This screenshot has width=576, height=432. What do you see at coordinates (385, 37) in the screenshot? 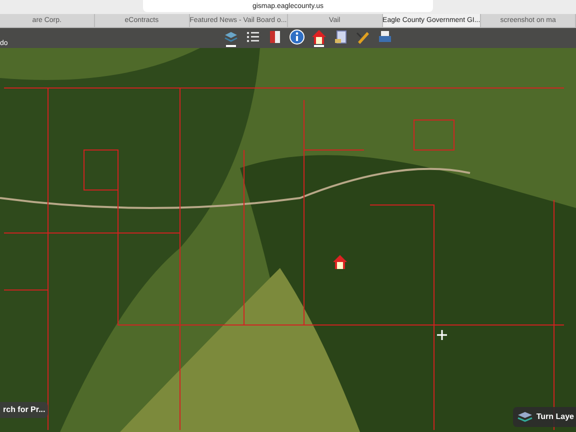
I see `printer-icon` at bounding box center [385, 37].